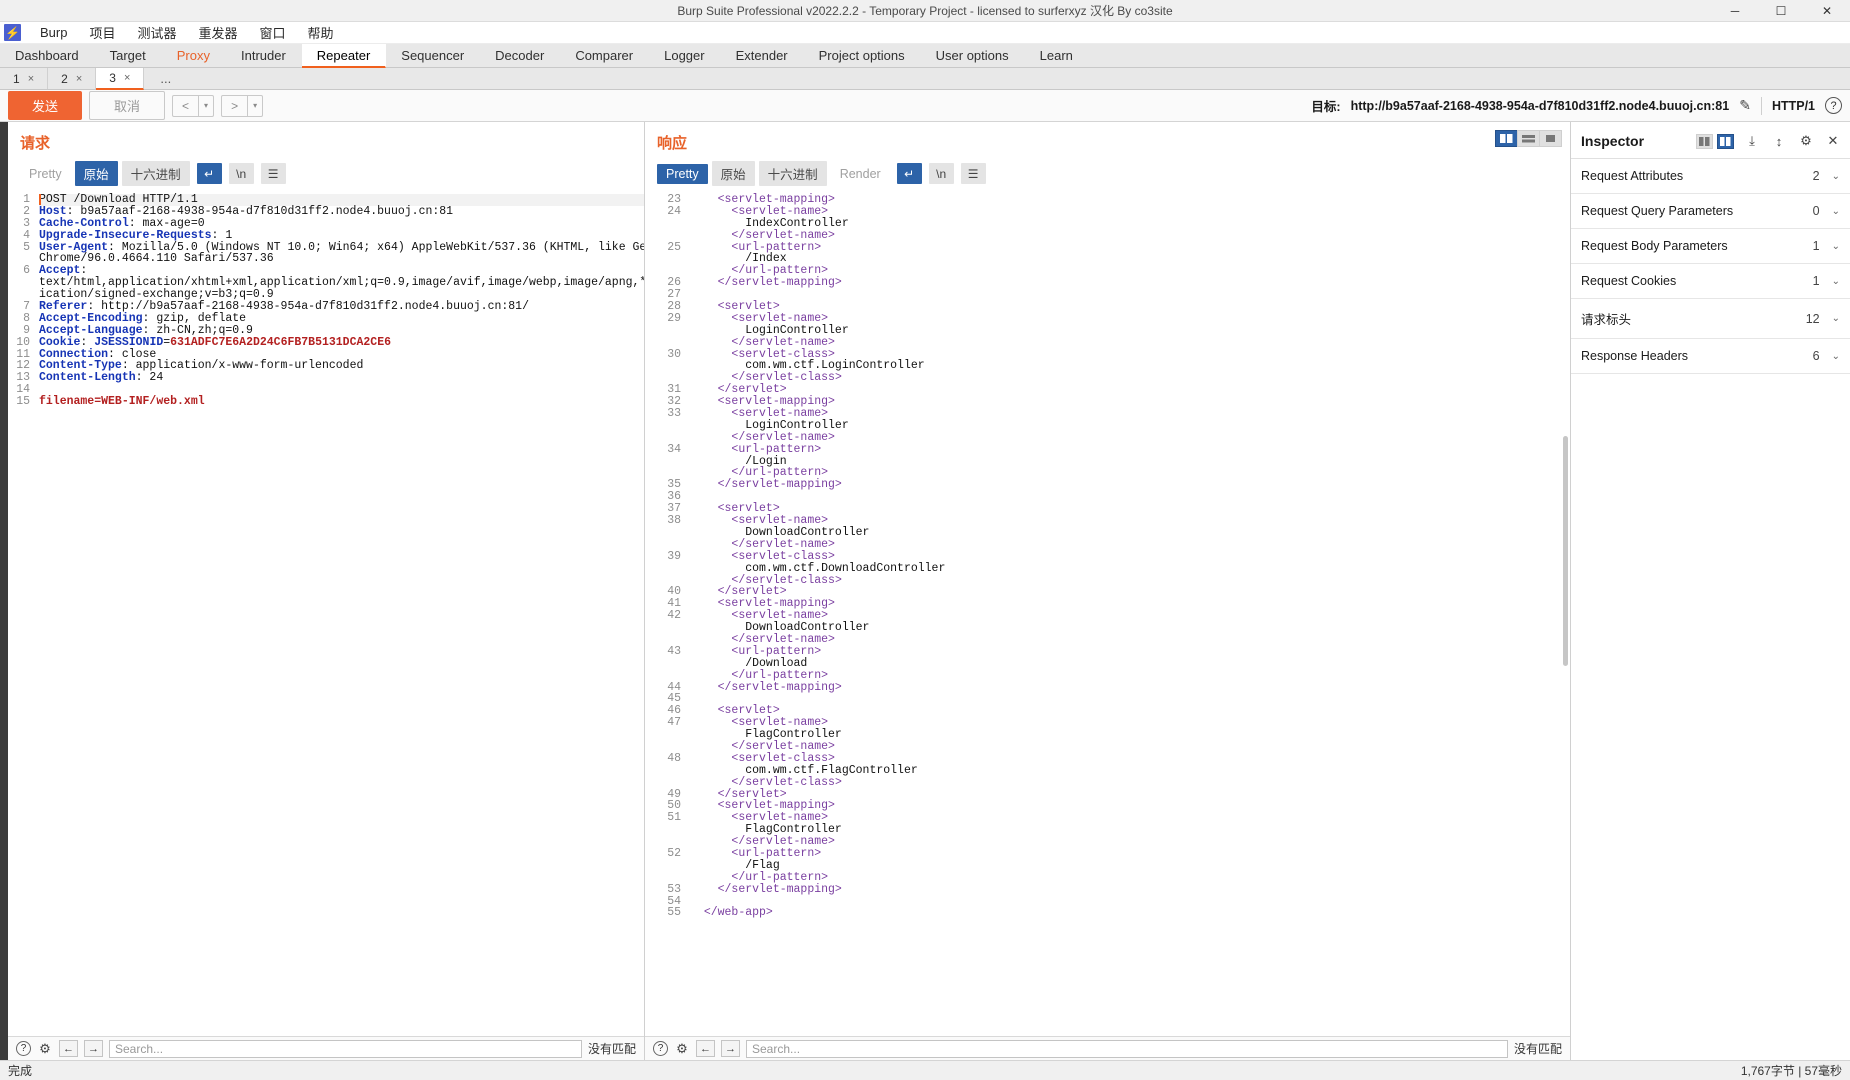  Describe the element at coordinates (682, 173) in the screenshot. I see `response-format-pretty: Pretty` at that location.